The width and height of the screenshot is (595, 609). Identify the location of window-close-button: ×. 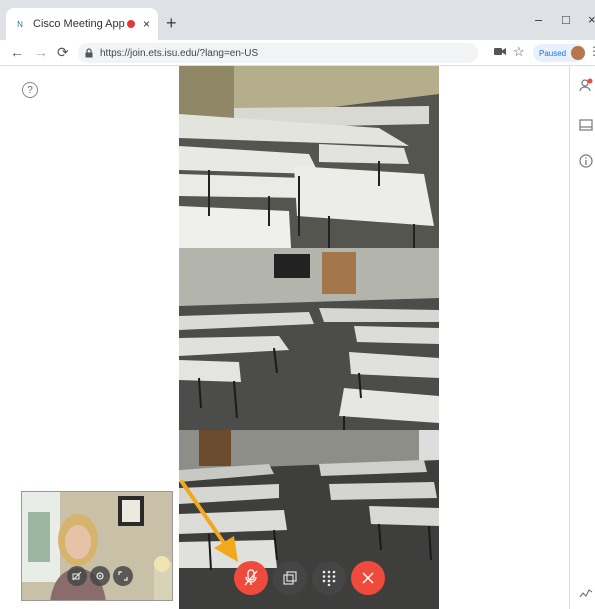
(591, 19).